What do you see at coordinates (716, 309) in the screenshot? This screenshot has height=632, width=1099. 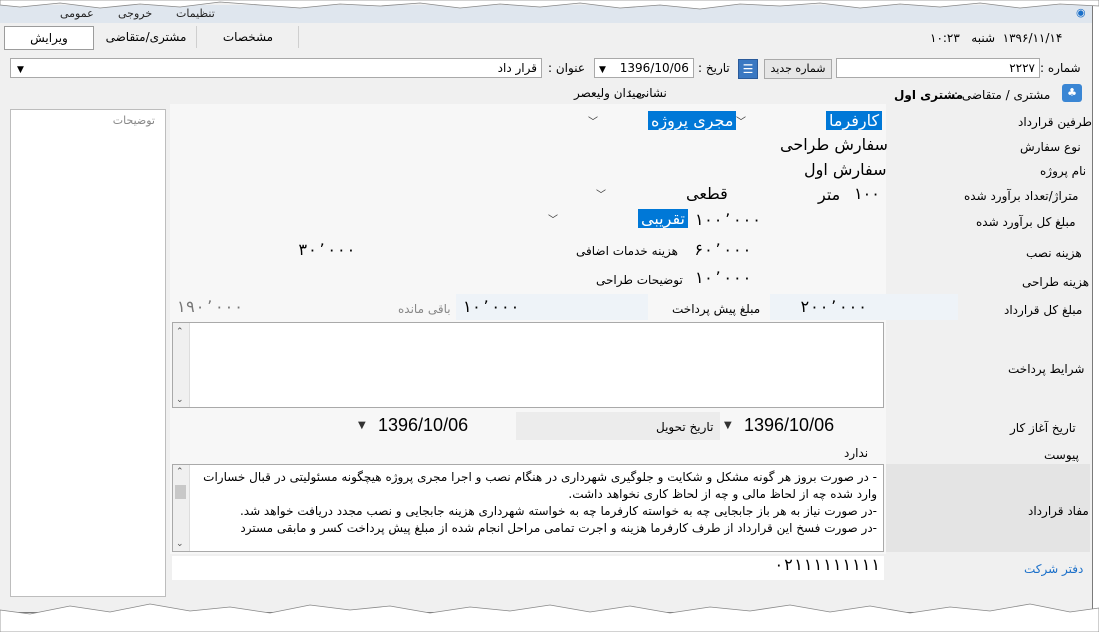 I see `prepay-label: مبلغ پیش پرداخت` at bounding box center [716, 309].